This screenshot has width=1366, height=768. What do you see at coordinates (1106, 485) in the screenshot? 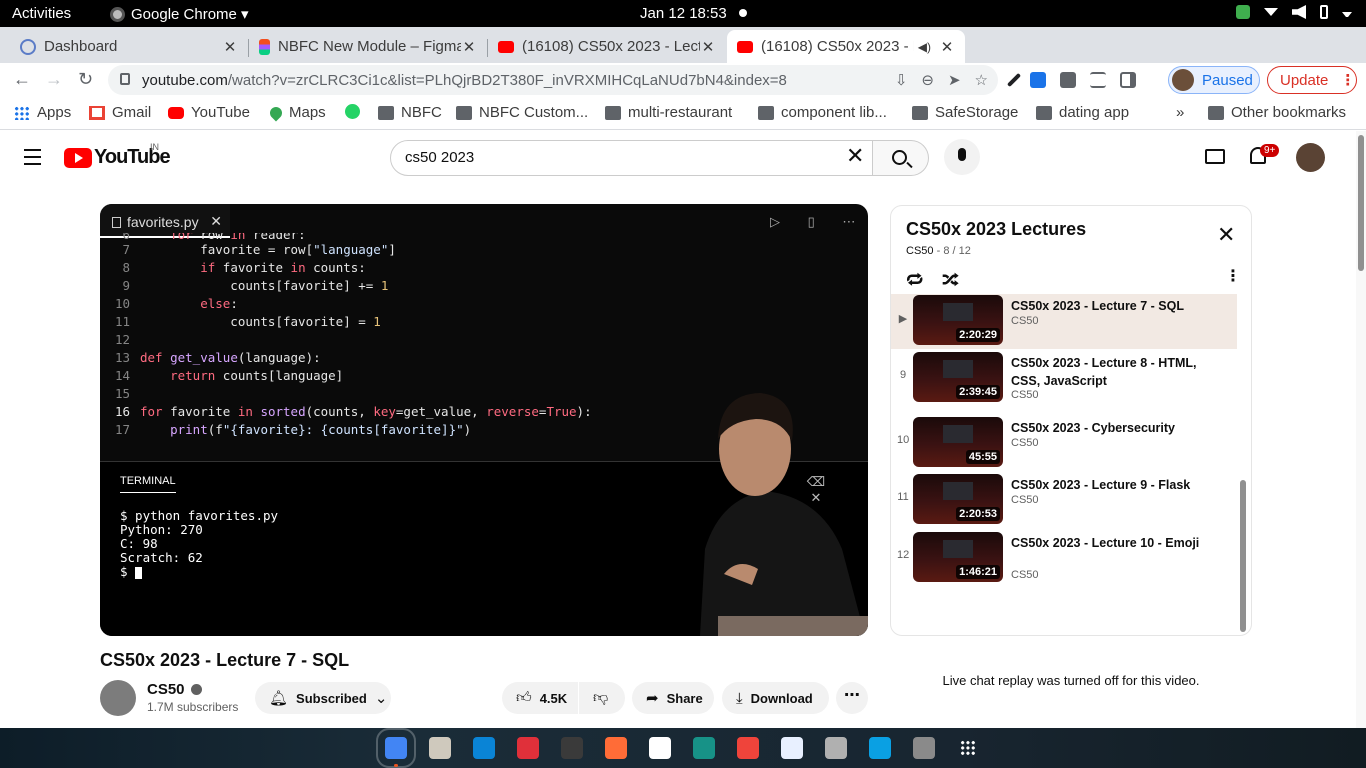
I see `playlist-item-title: CS50x 2023 - Lecture 9 - Flask` at bounding box center [1106, 485].